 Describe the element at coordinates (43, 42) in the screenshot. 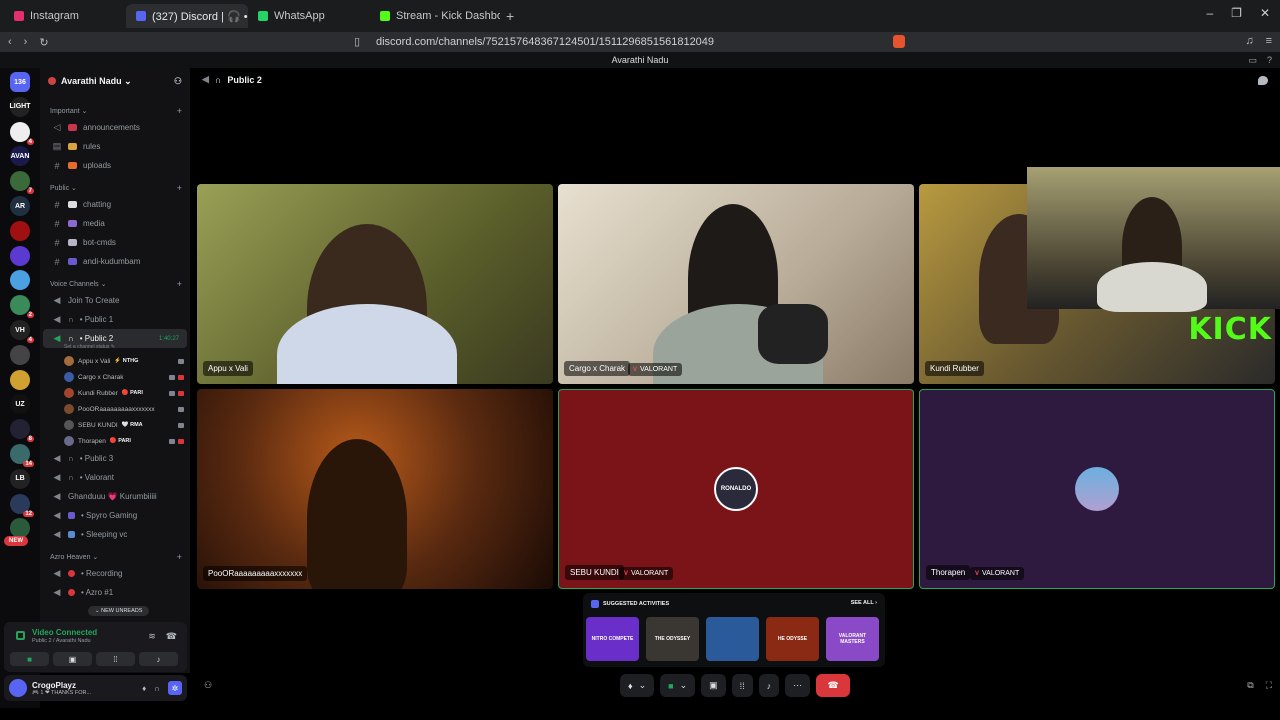

I see `reload-icon: ↻` at that location.